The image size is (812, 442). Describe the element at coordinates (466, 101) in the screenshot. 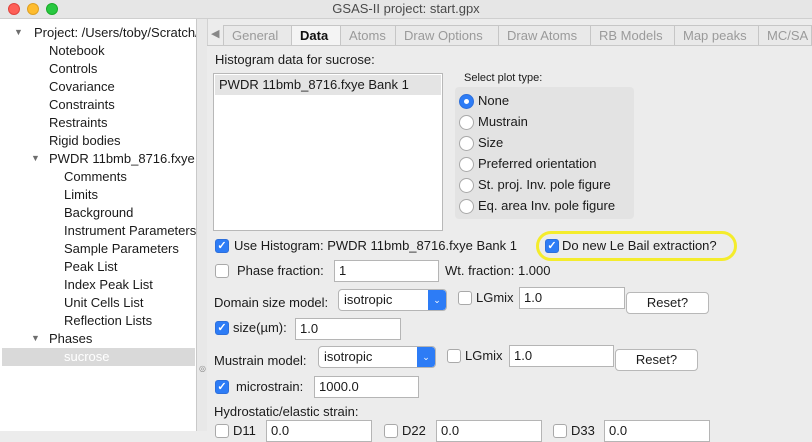

I see `radio-none` at that location.